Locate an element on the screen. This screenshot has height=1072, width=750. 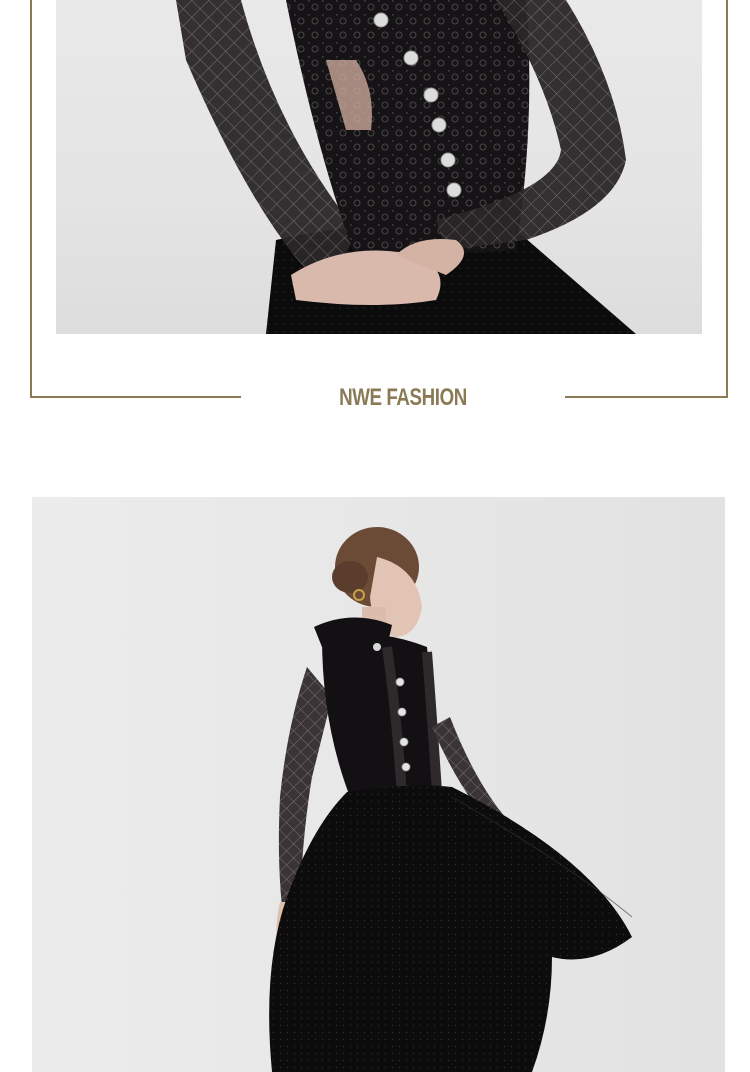
brand-title: NWE FASHION is located at coordinates (403, 397).